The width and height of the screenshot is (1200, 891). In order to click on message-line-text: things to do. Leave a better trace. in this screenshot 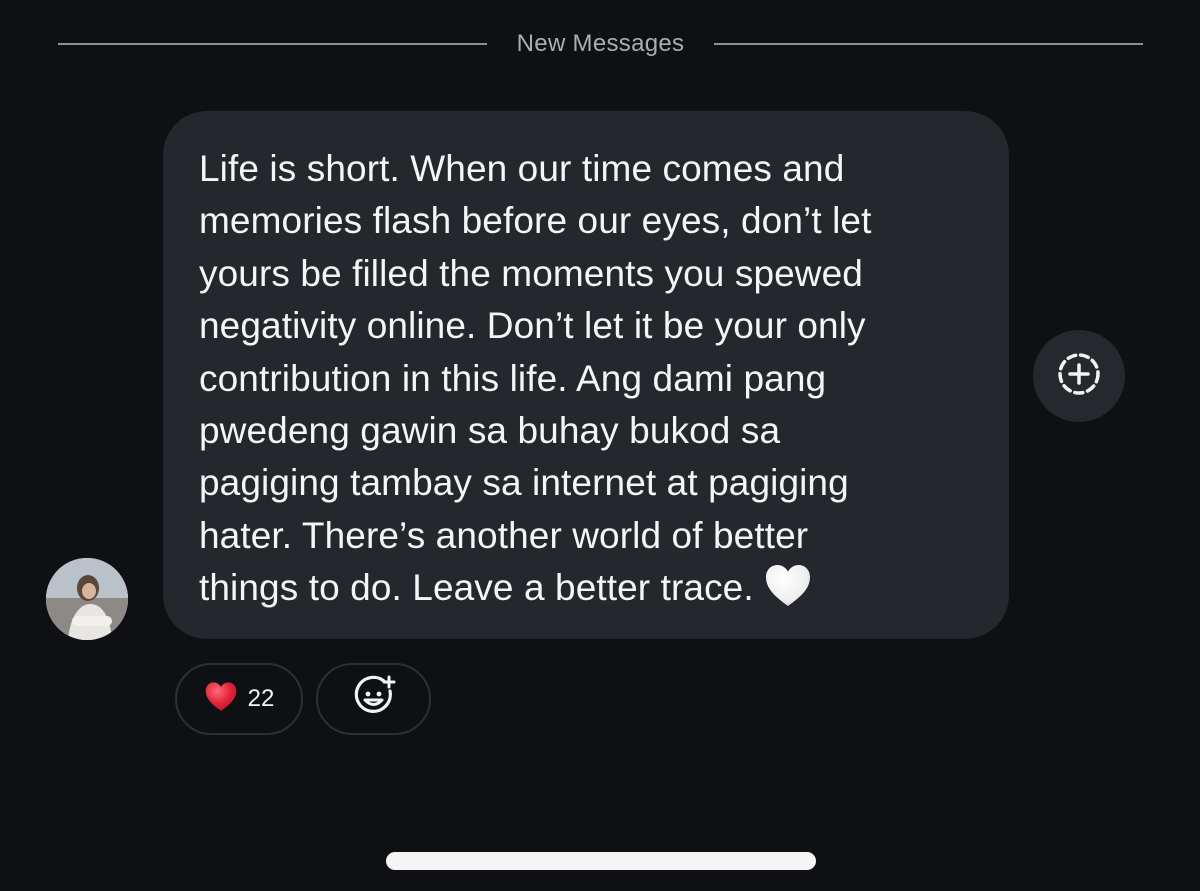, I will do `click(476, 588)`.